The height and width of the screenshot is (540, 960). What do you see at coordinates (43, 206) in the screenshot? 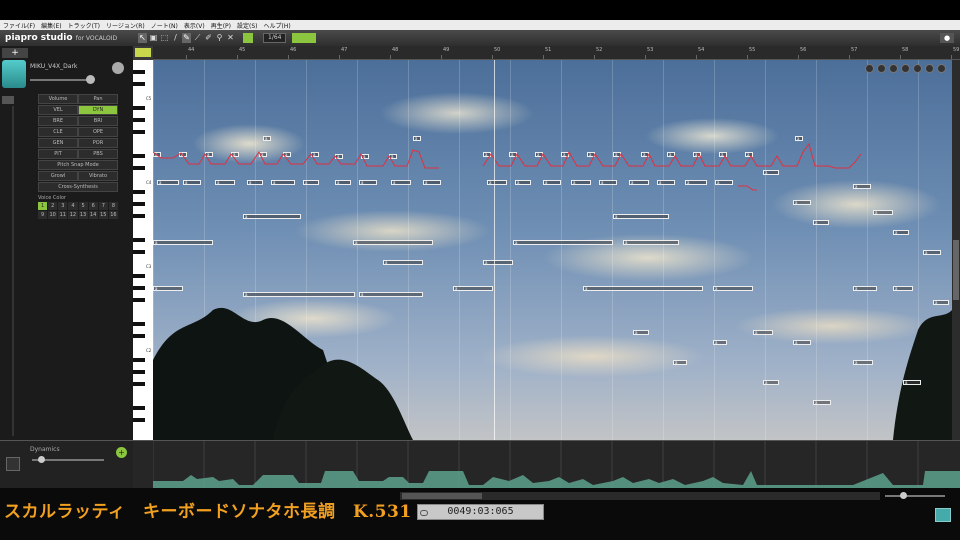
I see `voice-button: 1` at bounding box center [43, 206].